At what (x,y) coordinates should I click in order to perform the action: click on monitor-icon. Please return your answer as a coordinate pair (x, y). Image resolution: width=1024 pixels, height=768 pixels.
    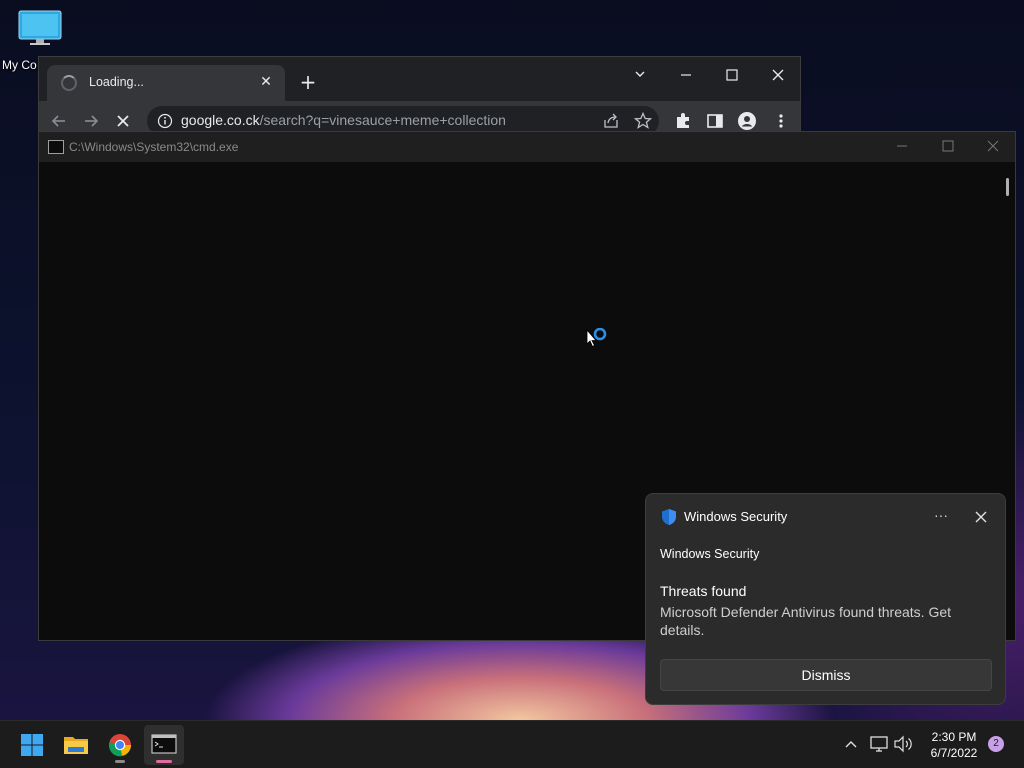
    Looking at the image, I should click on (40, 27).